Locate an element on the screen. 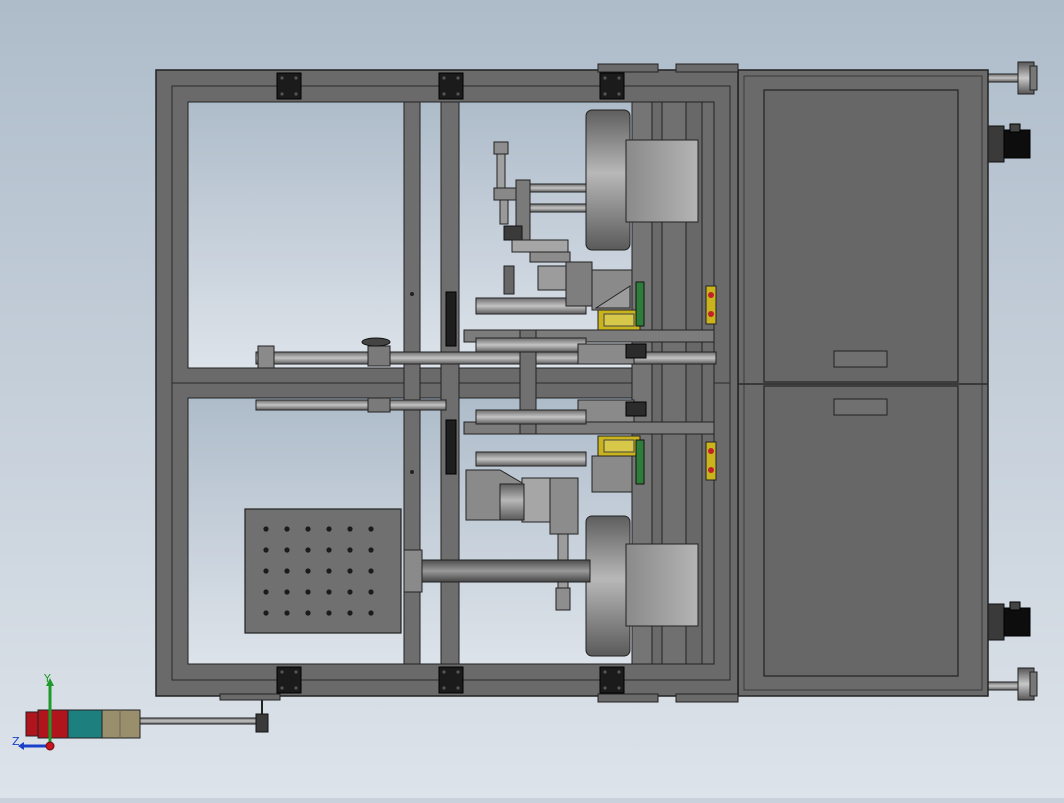 This screenshot has width=1064, height=803. cabinet-door-upper is located at coordinates (861, 236).